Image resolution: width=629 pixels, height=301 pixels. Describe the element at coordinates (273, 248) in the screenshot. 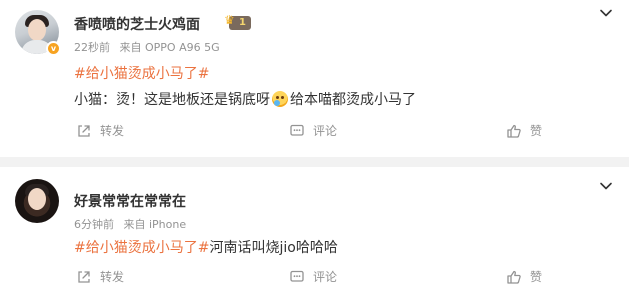

I see `post-text-body: 河南话叫烧jio哈哈哈` at that location.